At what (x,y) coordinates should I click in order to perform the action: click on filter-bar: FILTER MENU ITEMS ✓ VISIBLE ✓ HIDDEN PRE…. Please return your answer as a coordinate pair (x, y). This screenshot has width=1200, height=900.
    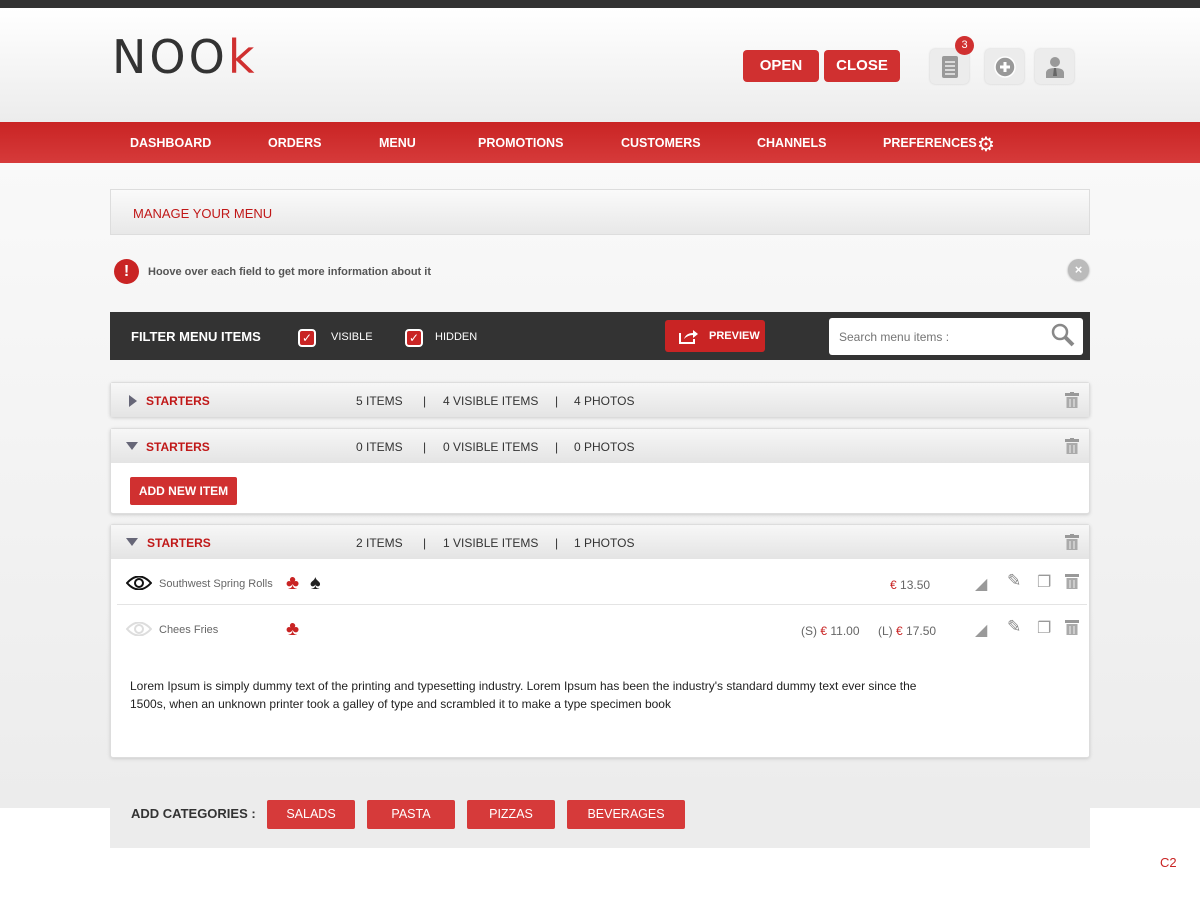
    Looking at the image, I should click on (600, 336).